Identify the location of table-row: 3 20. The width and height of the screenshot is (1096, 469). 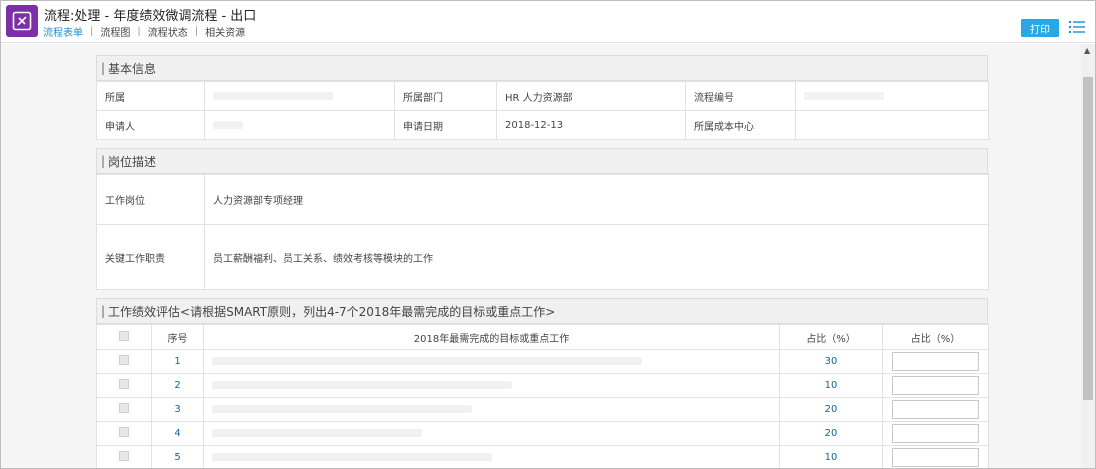
(542, 409).